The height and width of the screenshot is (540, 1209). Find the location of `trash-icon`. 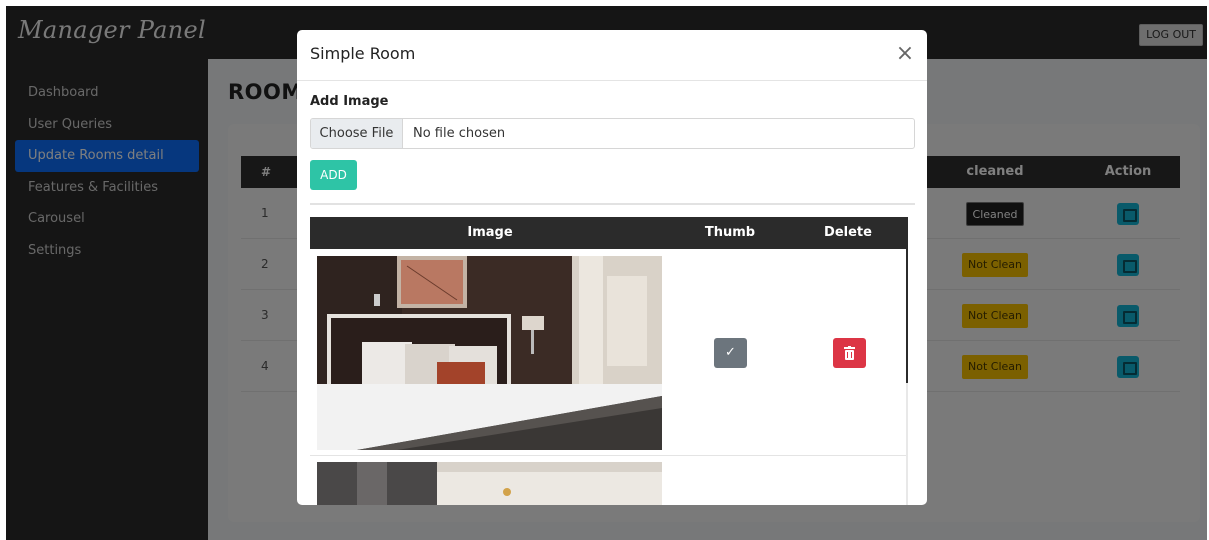

trash-icon is located at coordinates (849, 353).